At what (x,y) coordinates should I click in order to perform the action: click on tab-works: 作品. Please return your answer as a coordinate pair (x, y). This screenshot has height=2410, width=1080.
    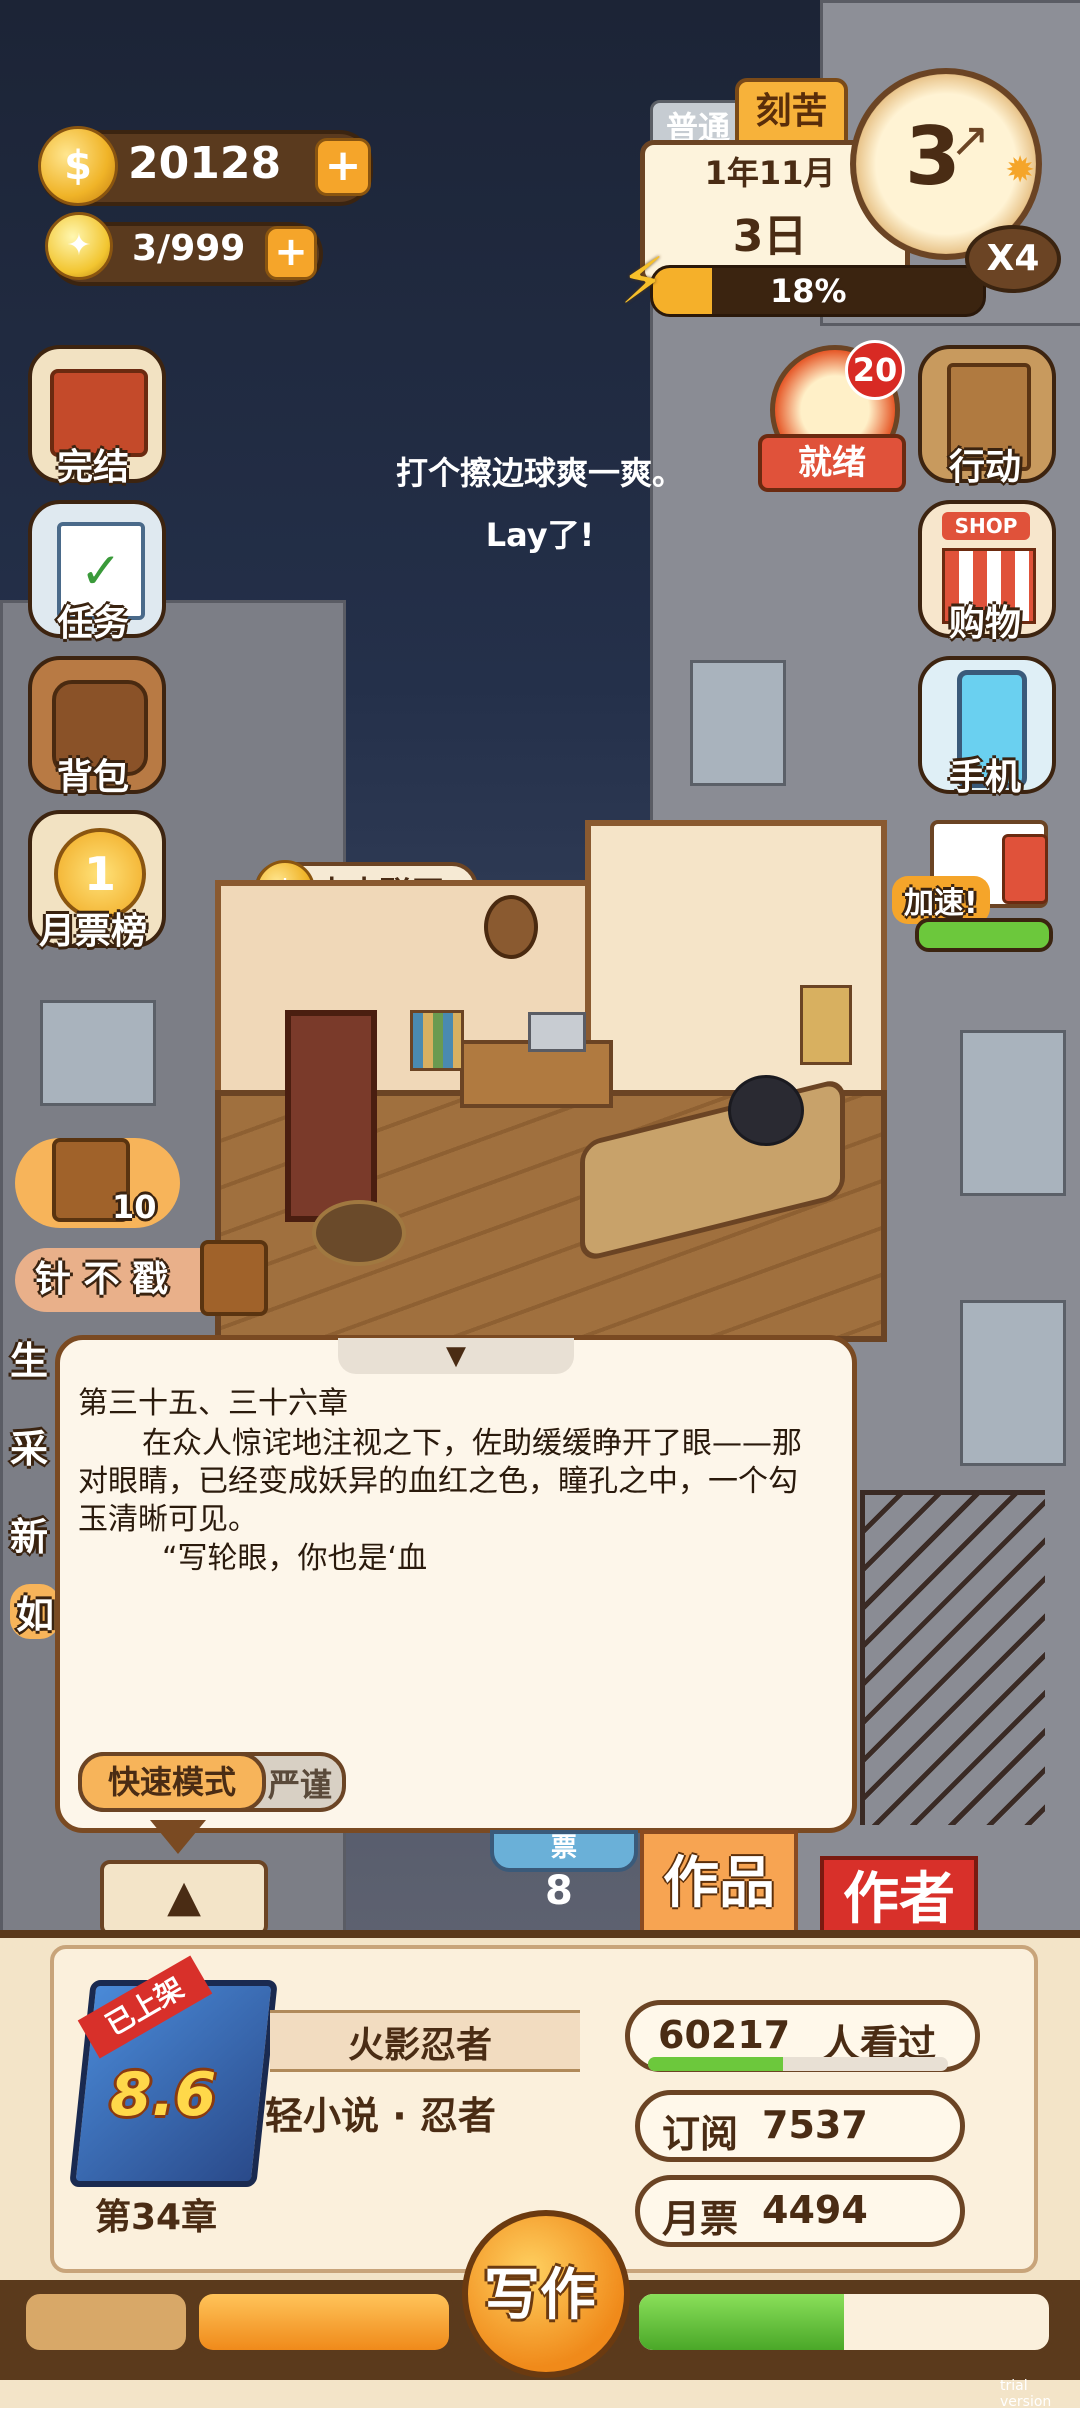
    Looking at the image, I should click on (719, 1884).